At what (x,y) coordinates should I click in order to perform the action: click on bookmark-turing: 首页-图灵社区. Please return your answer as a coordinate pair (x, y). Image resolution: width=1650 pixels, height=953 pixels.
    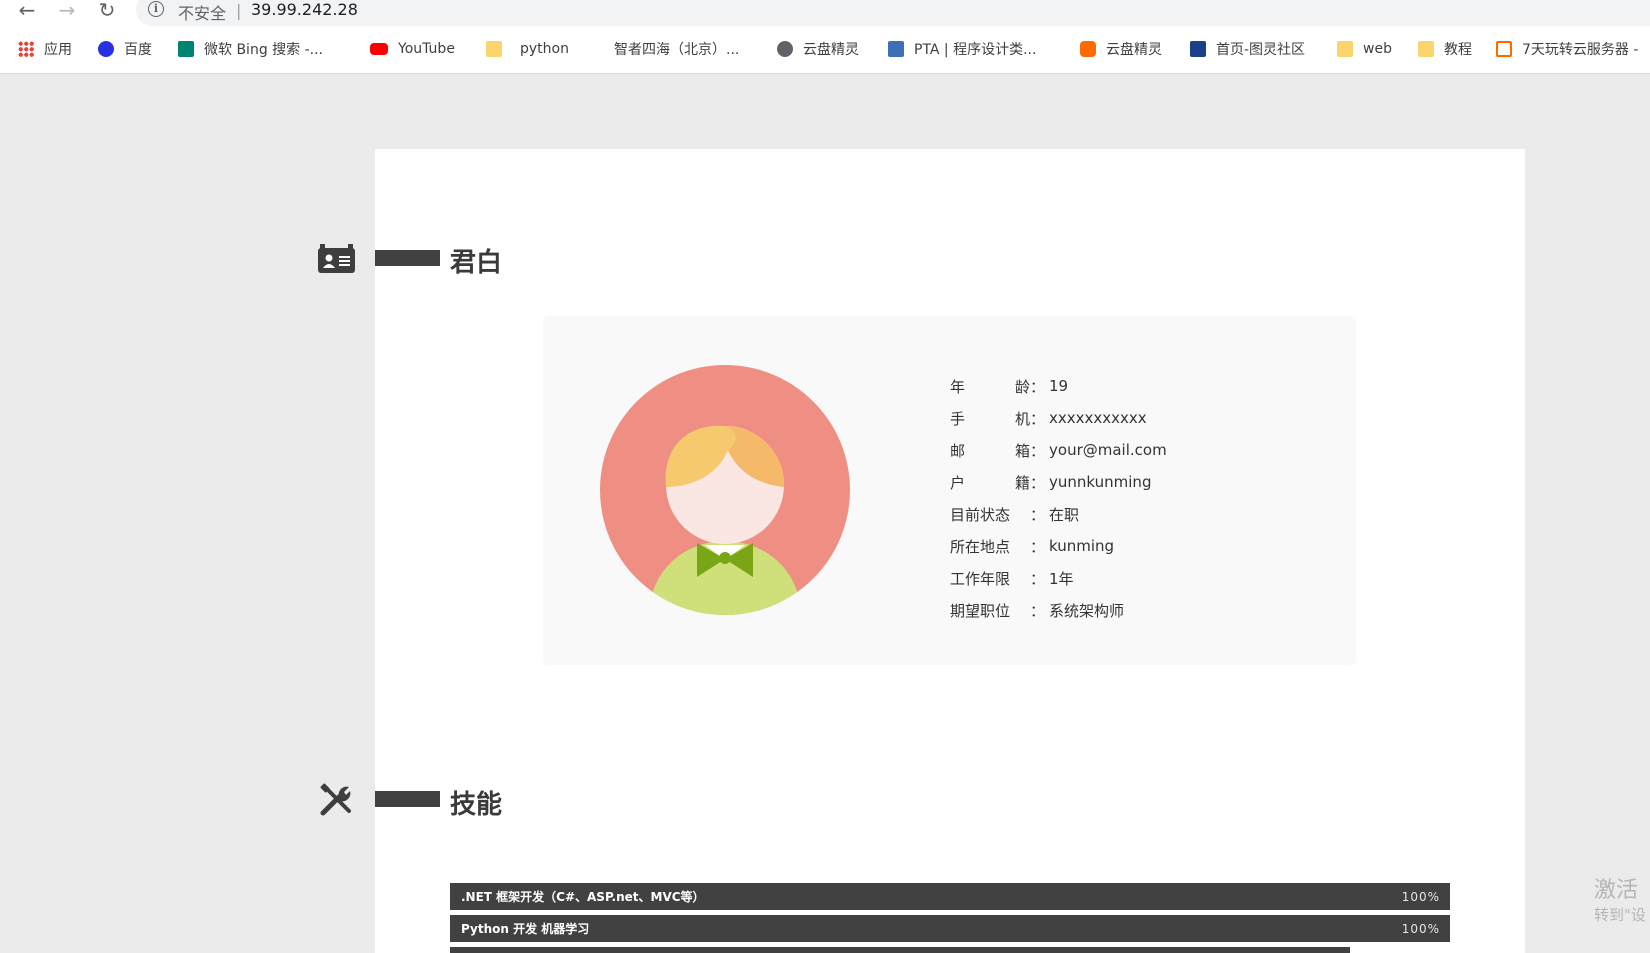
    Looking at the image, I should click on (1247, 49).